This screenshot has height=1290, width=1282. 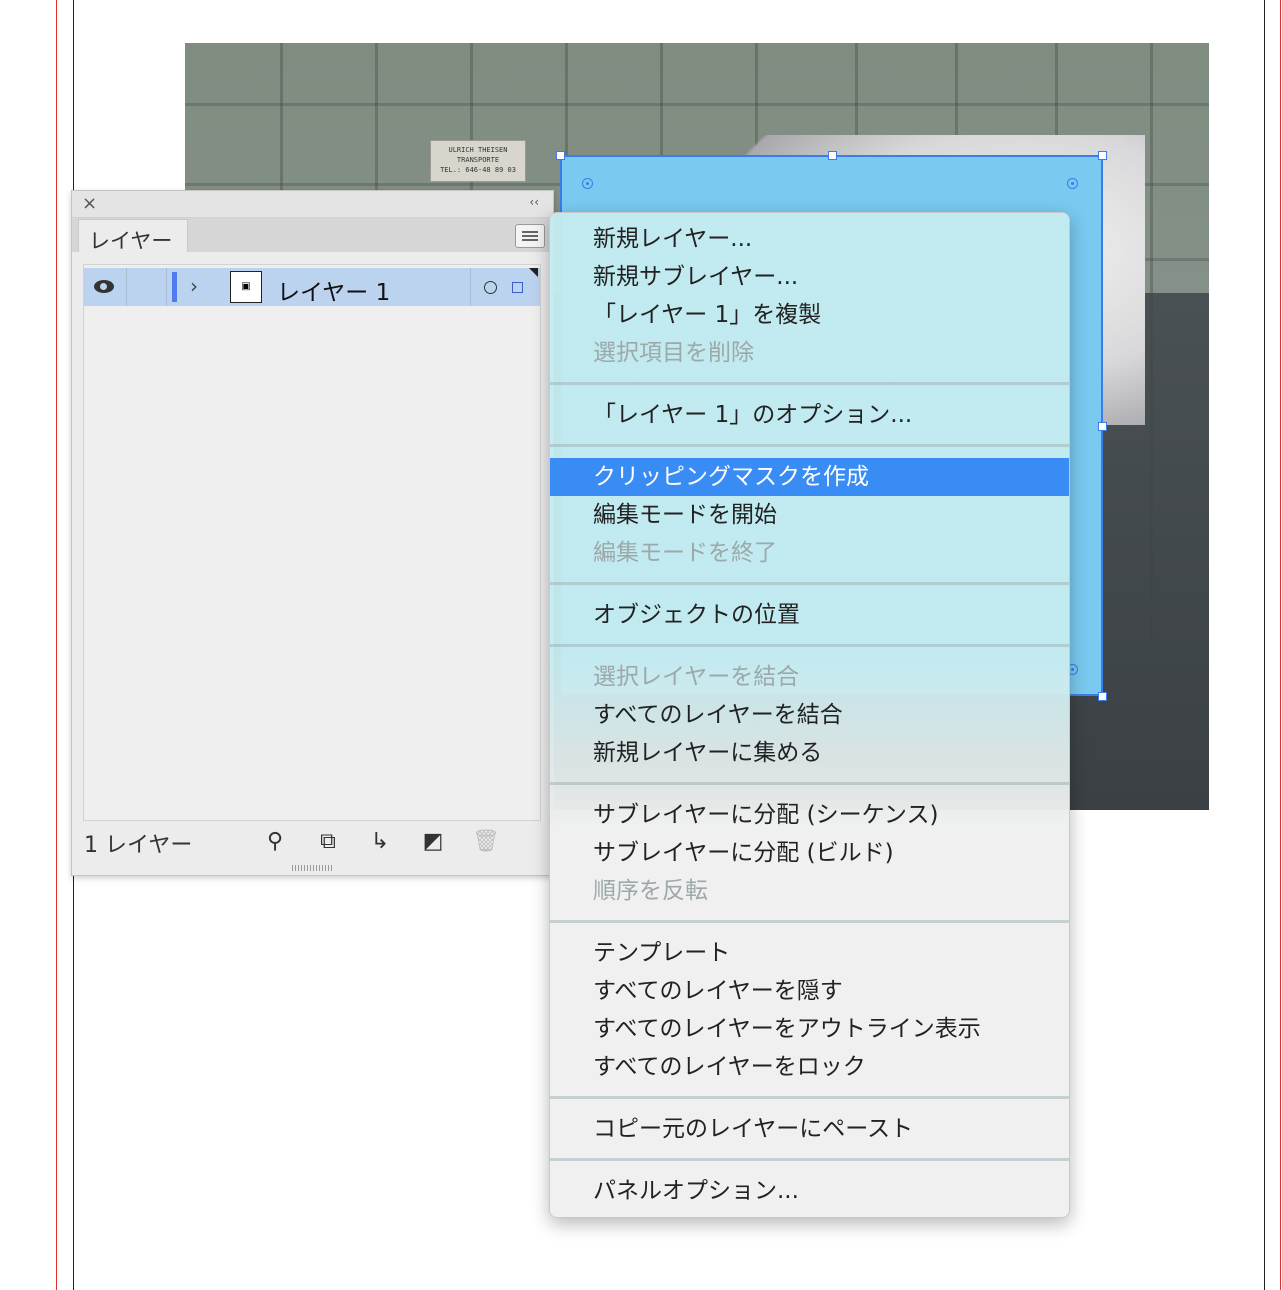 What do you see at coordinates (809, 991) in the screenshot?
I see `menu-hide-all-layers: すべてのレイヤーを隠す` at bounding box center [809, 991].